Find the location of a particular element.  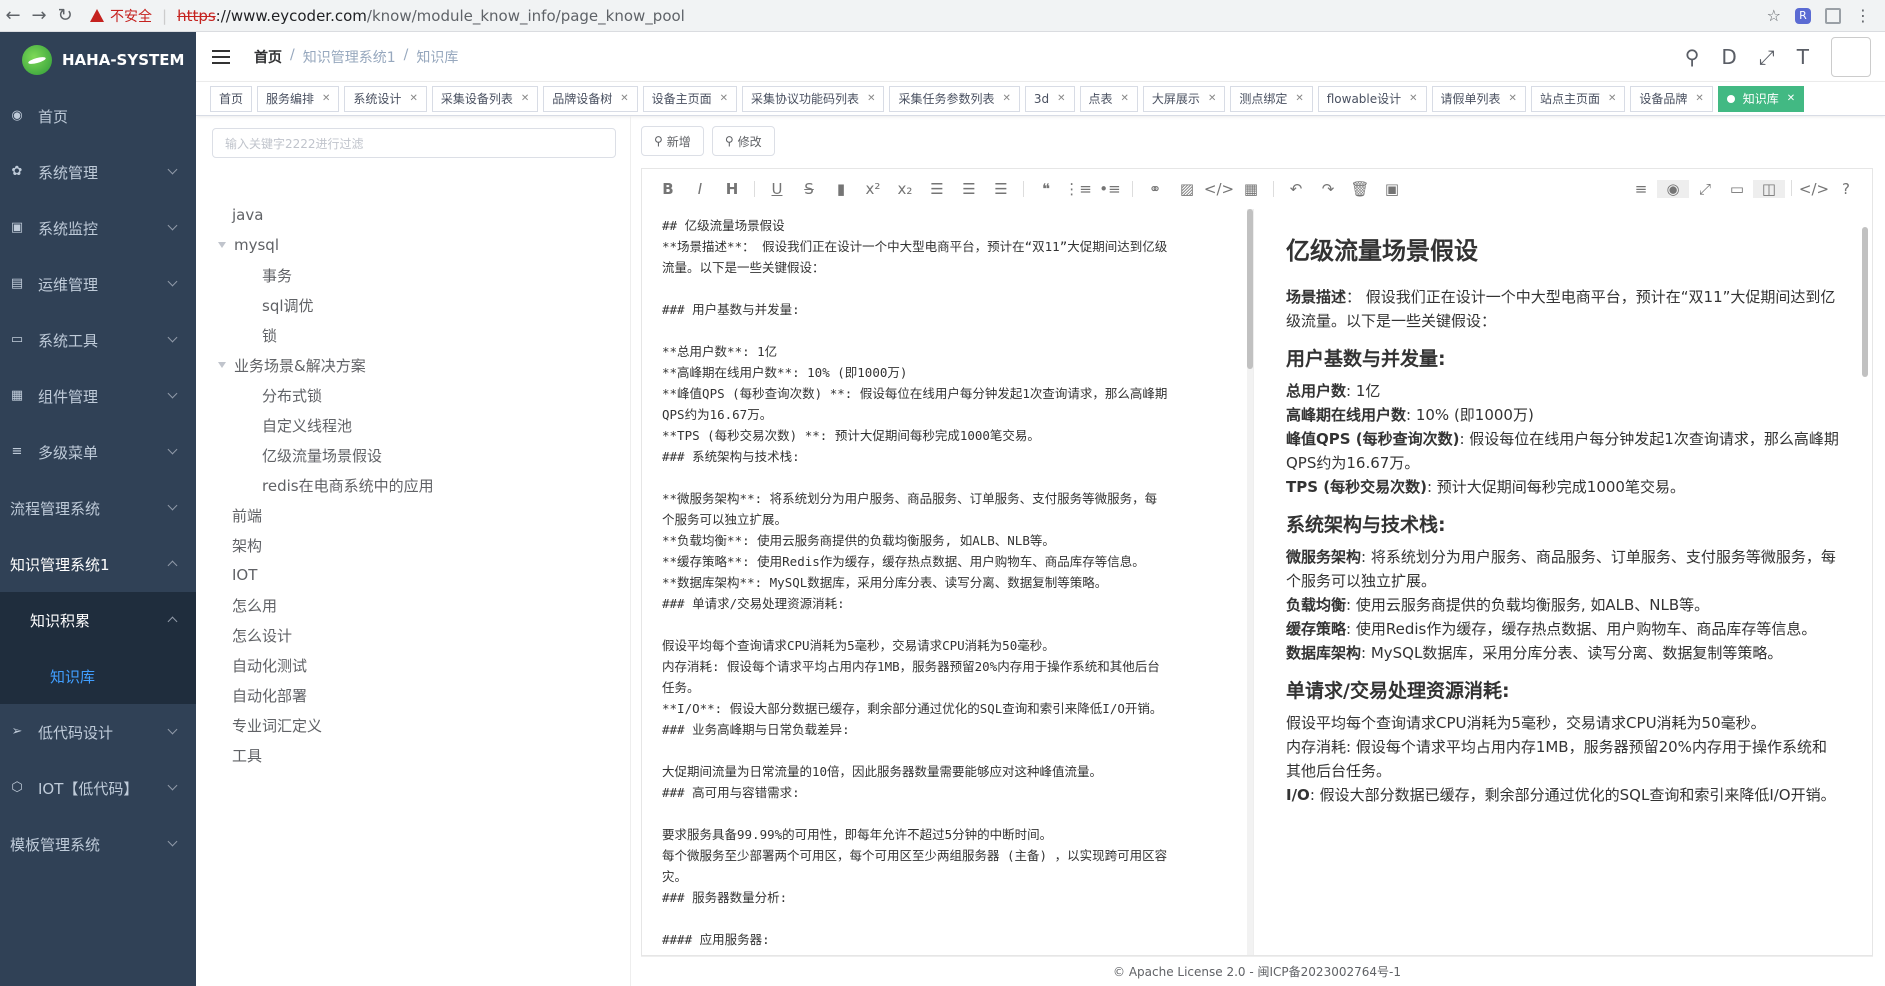

redo-icon: ↷ is located at coordinates (1328, 189).